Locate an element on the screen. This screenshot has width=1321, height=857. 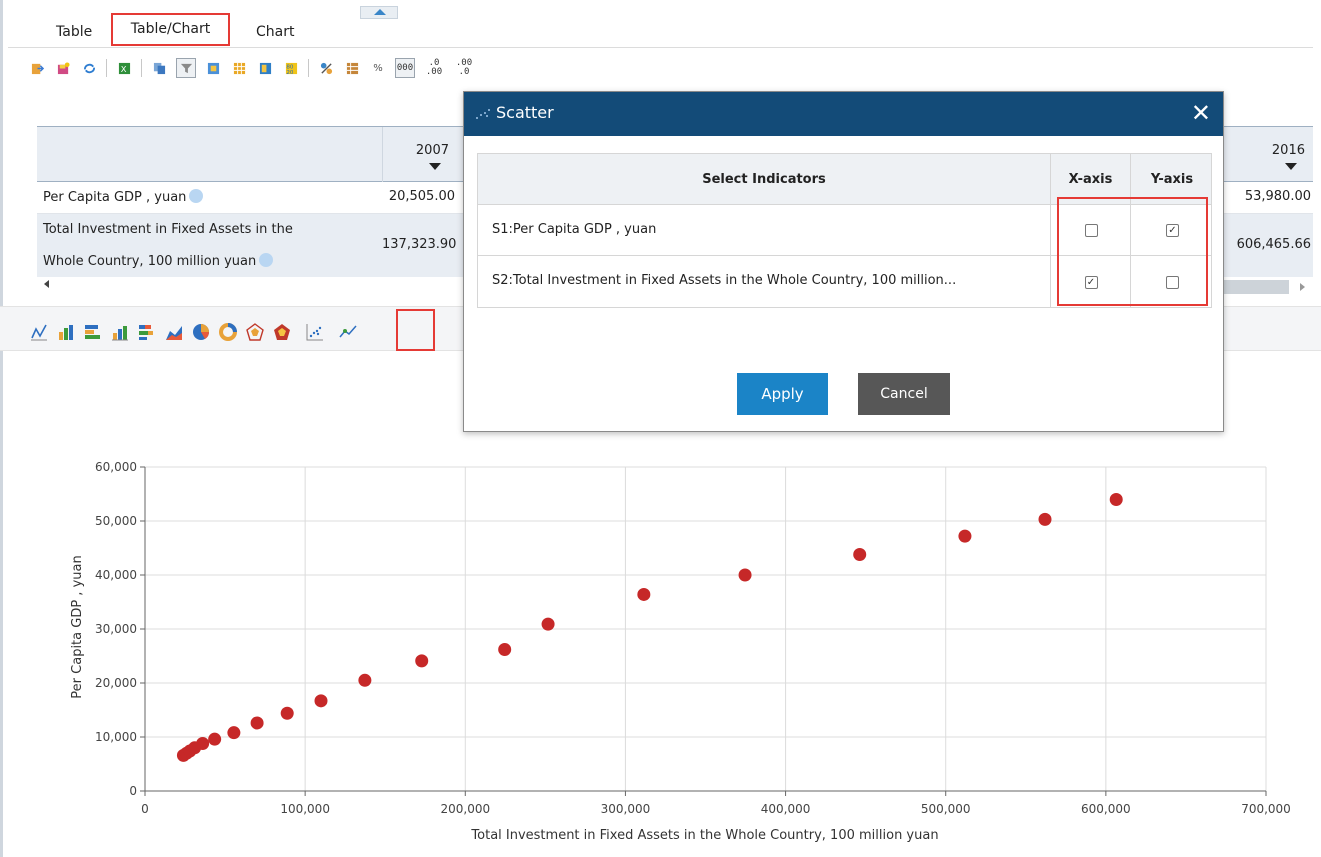
add-decimal-button: .0 .00 is located at coordinates (434, 68).